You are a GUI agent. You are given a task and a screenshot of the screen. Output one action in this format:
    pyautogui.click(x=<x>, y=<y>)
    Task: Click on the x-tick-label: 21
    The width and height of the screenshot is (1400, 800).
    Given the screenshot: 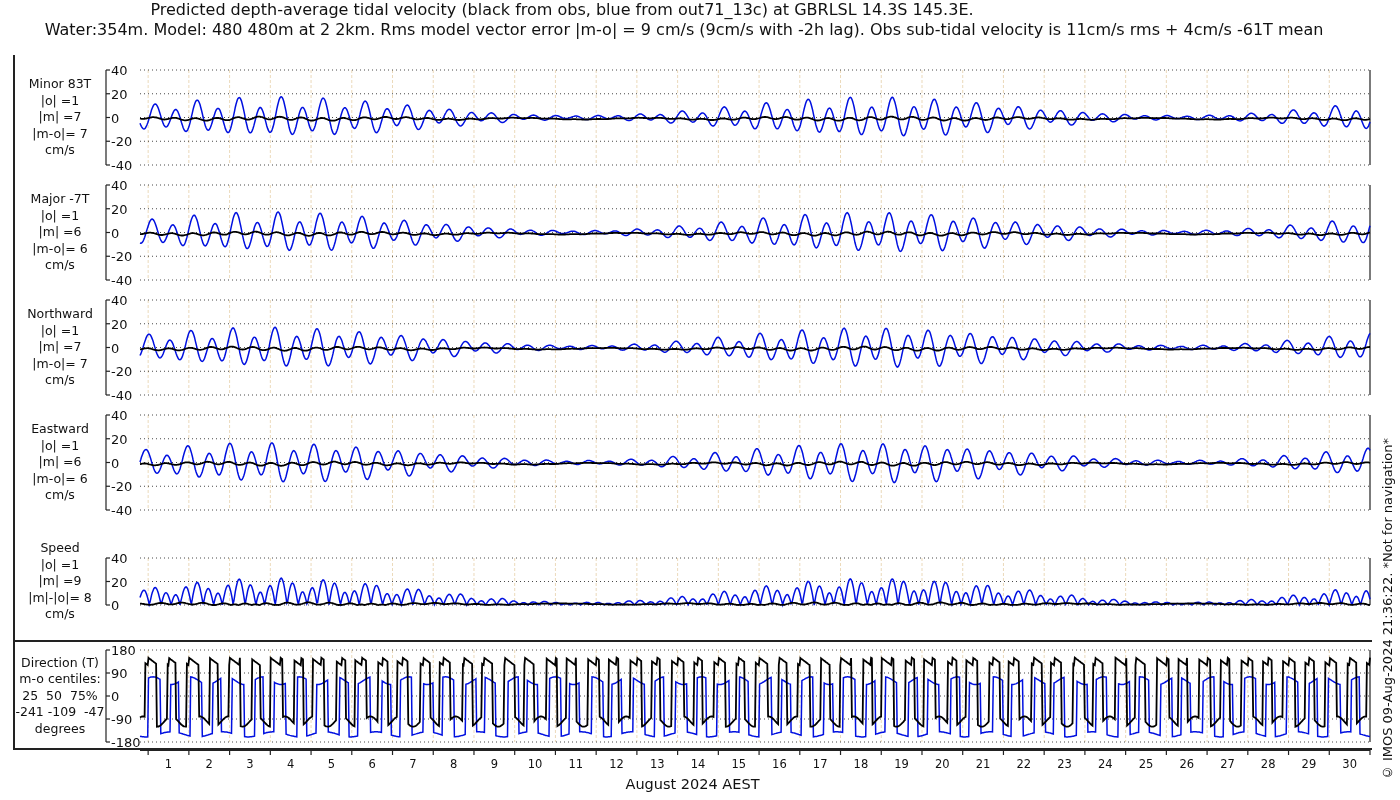 What is the action you would take?
    pyautogui.click(x=983, y=764)
    